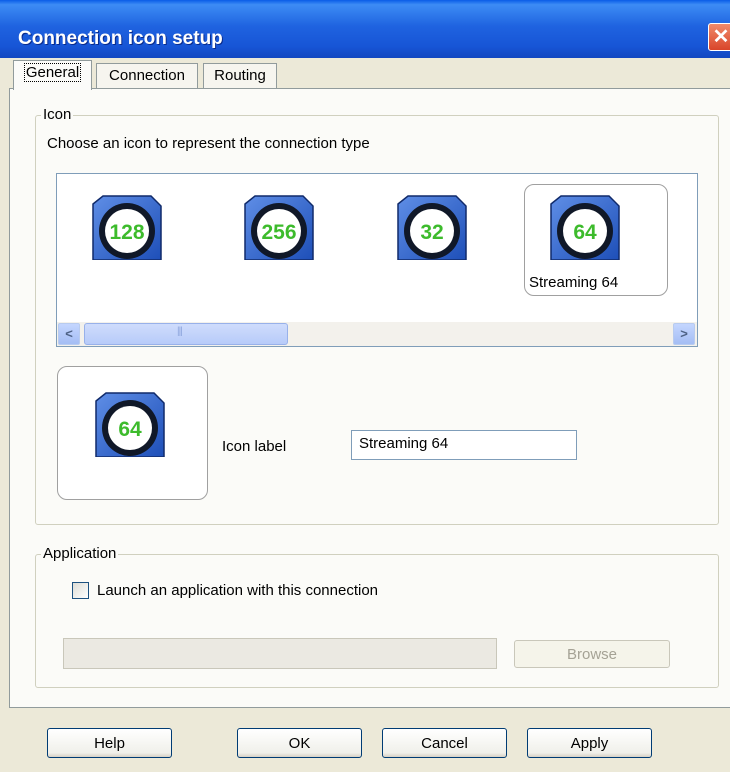 The image size is (730, 772). Describe the element at coordinates (431, 232) in the screenshot. I see `icon-number: 32` at that location.